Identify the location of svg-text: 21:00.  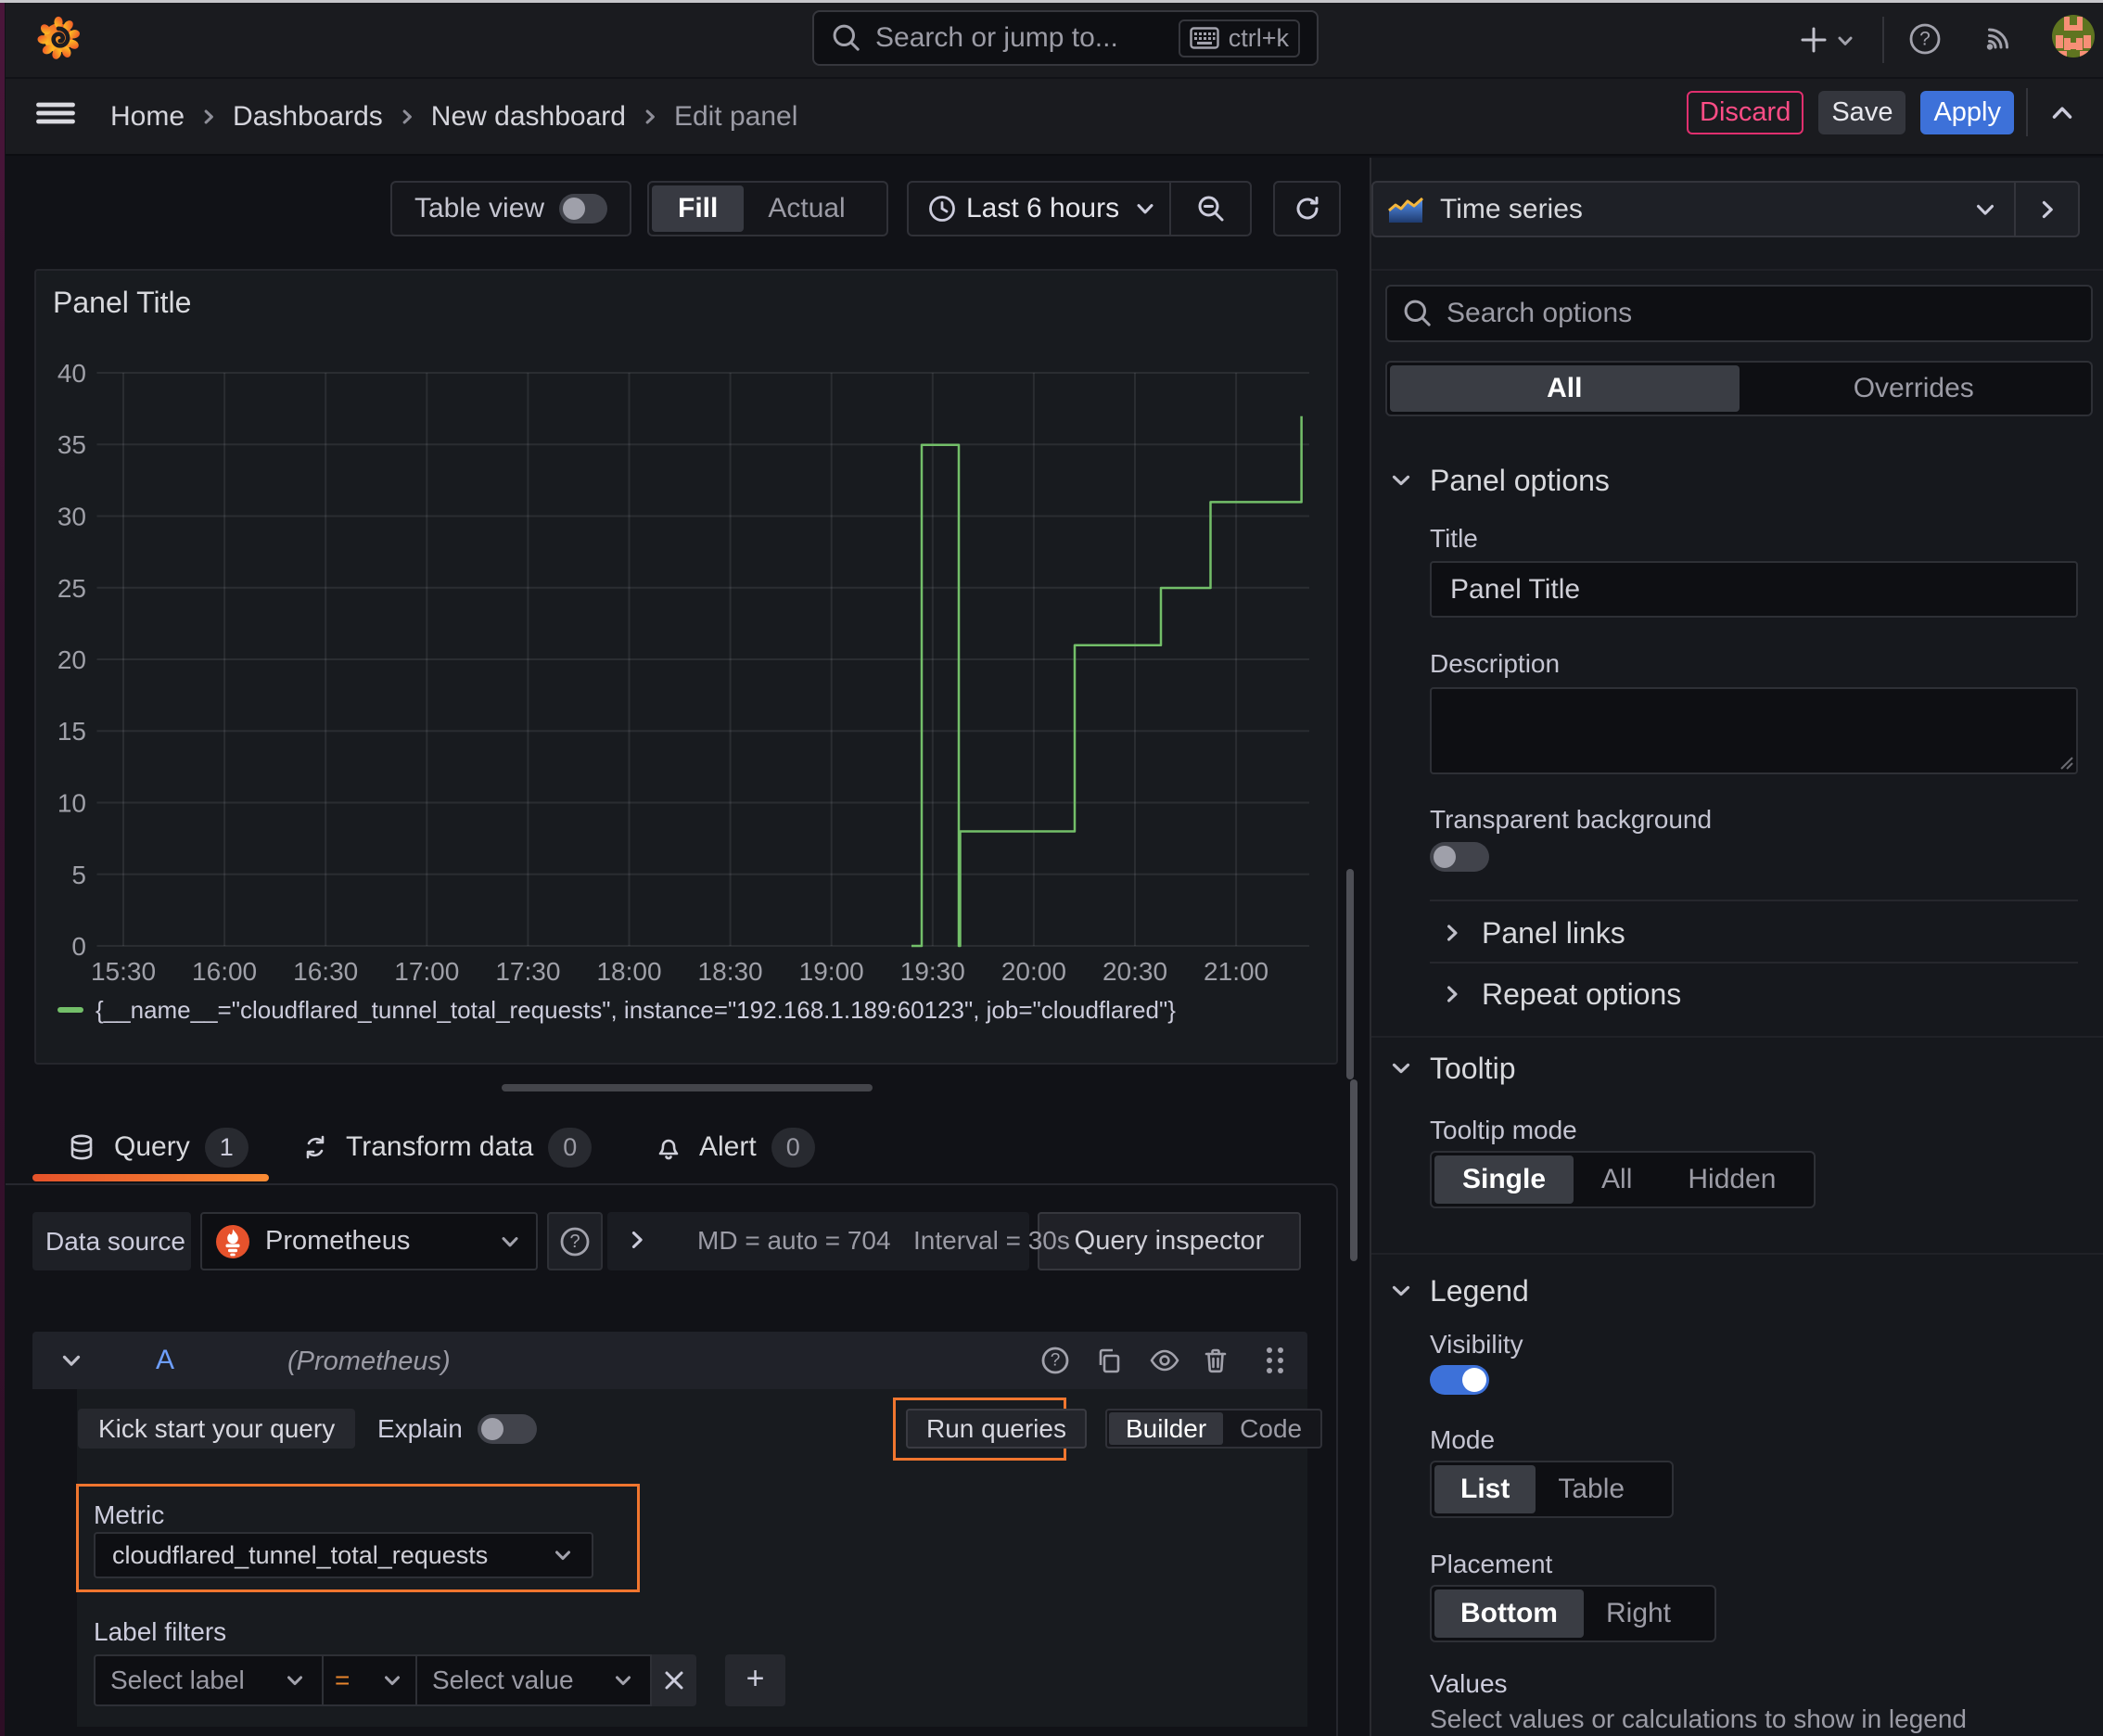
(1236, 972).